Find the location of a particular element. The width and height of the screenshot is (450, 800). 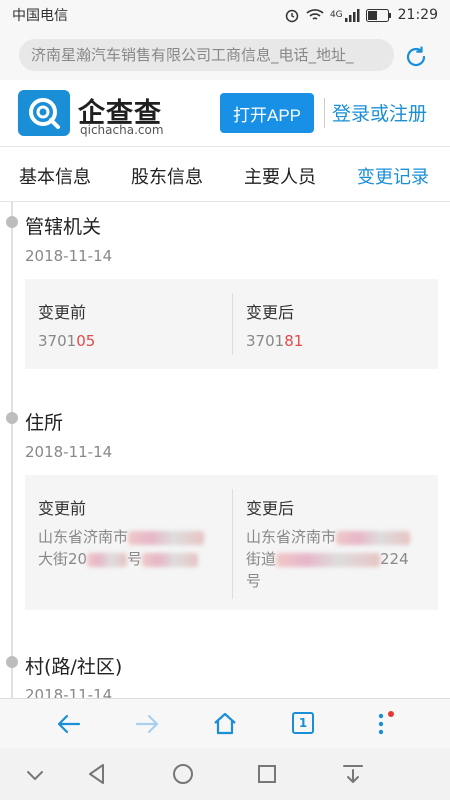

status-icons: 4G 21:29 is located at coordinates (361, 15).